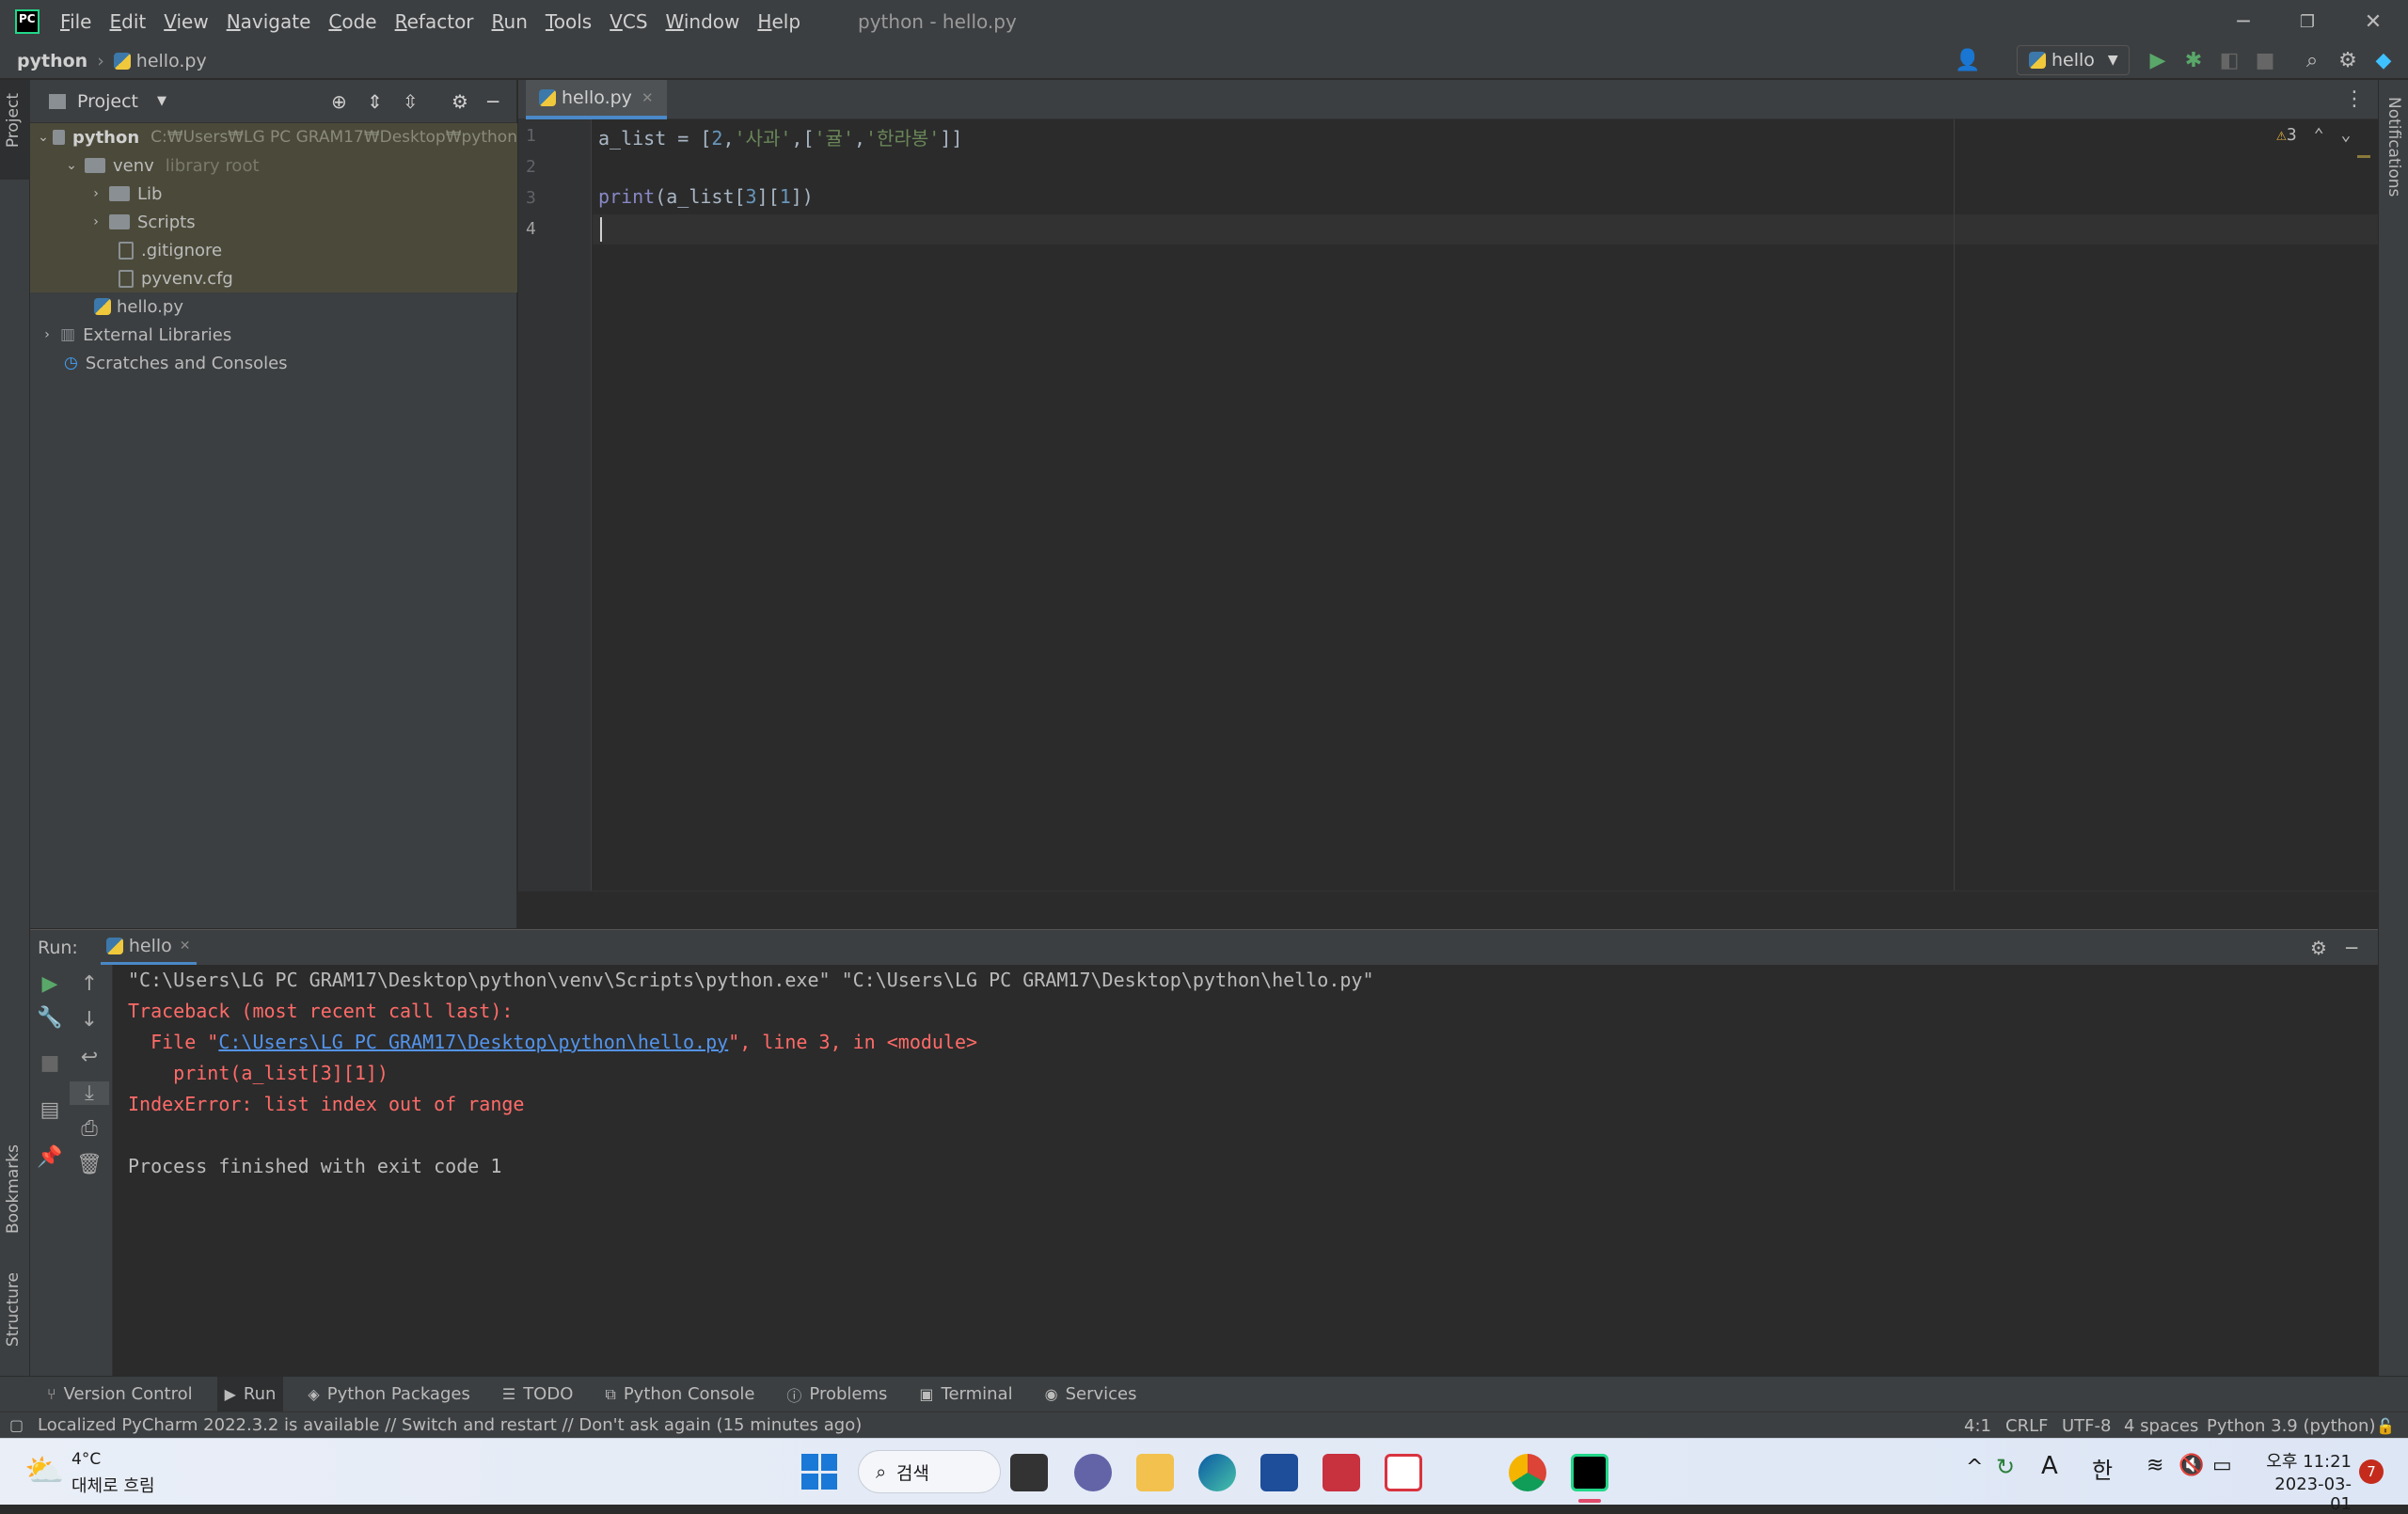  I want to click on breadcrumb-file: hello.py, so click(172, 61).